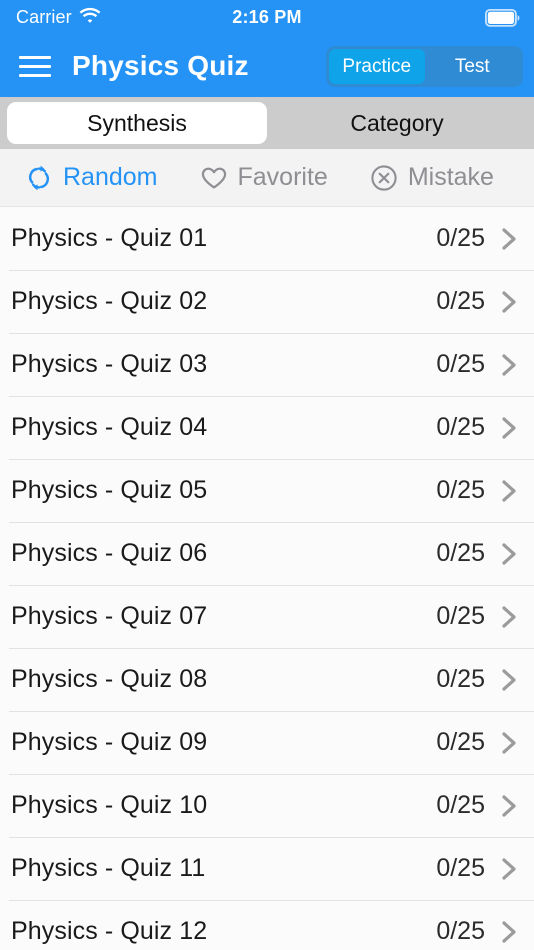  Describe the element at coordinates (450, 177) in the screenshot. I see `filter-mistake-label: Mistake` at that location.